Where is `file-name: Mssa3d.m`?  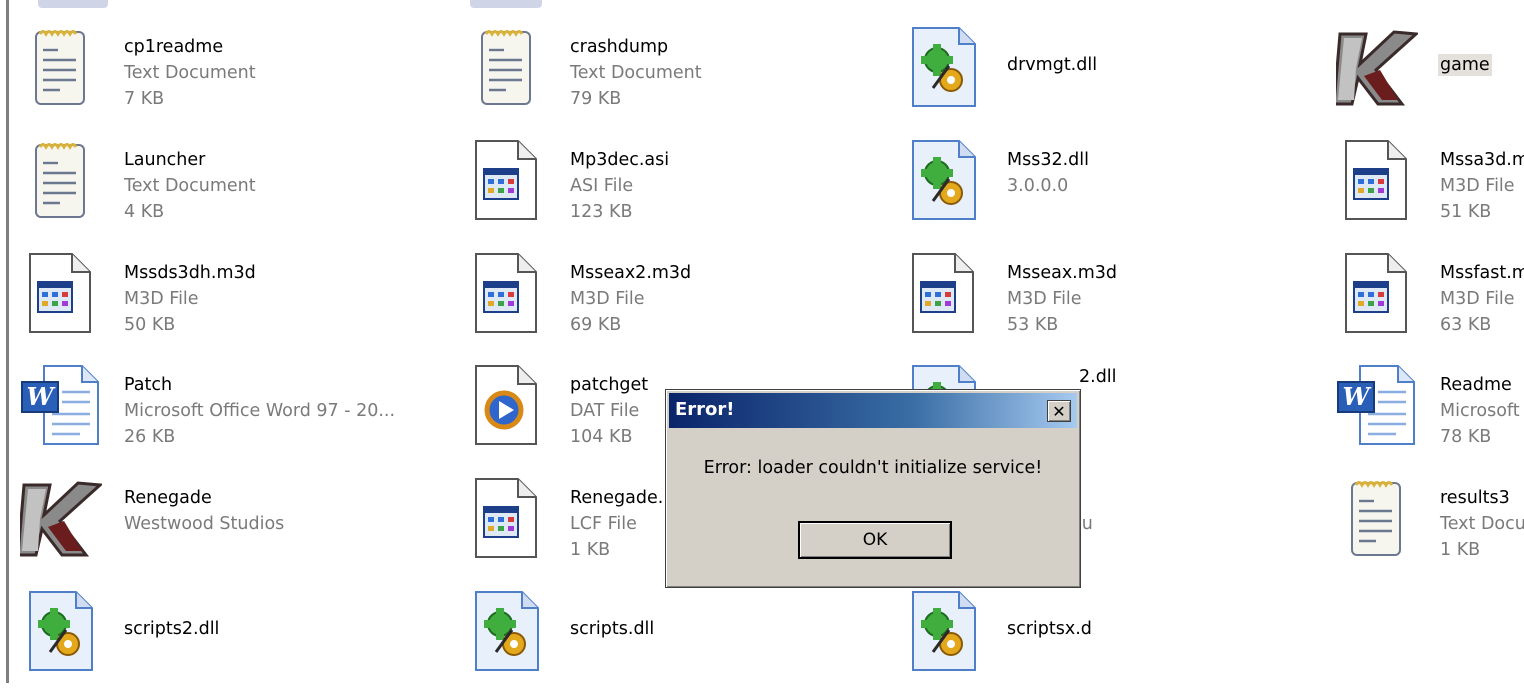 file-name: Mssa3d.m is located at coordinates (1482, 160).